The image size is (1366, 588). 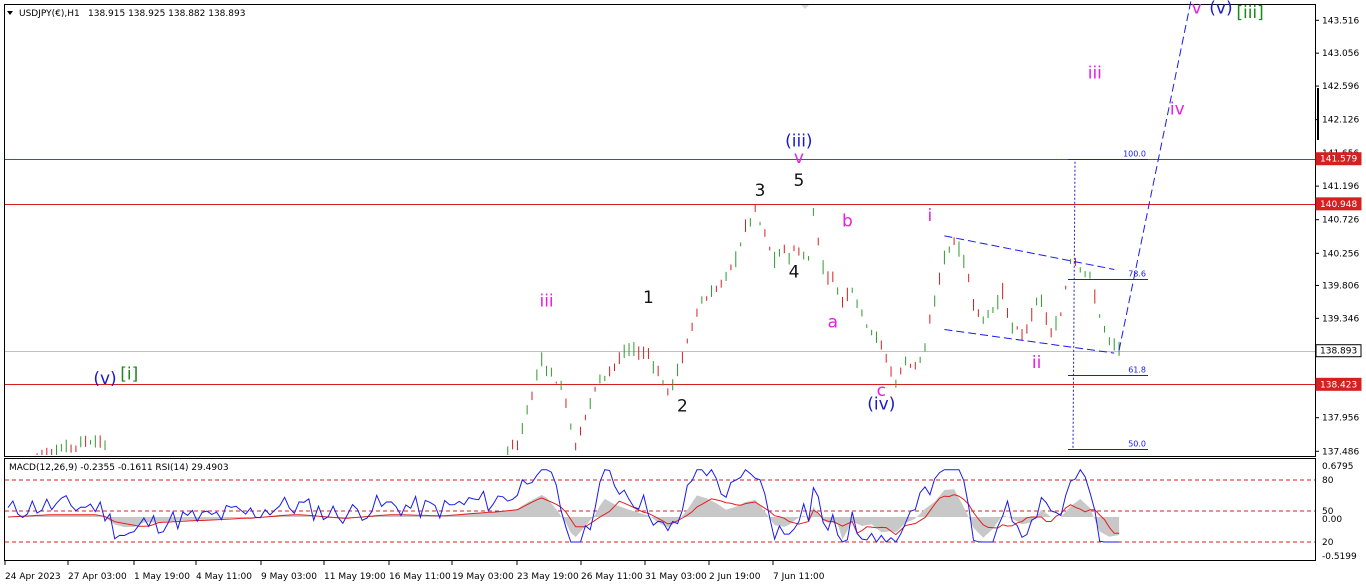 I want to click on wave-label: [iii], so click(x=1249, y=13).